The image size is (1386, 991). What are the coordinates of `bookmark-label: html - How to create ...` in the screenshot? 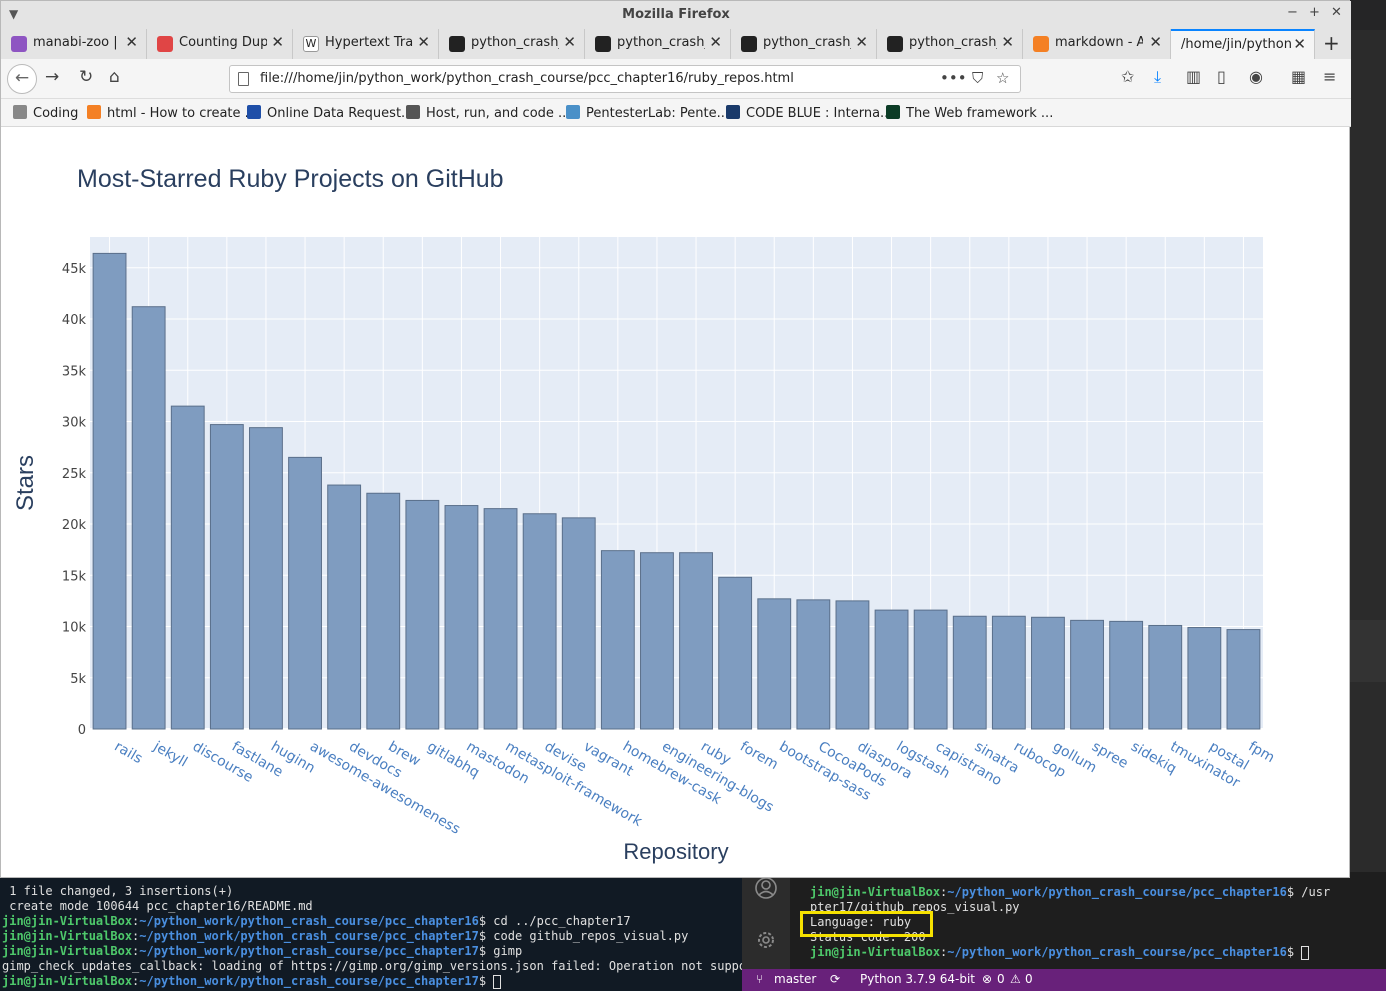 It's located at (182, 113).